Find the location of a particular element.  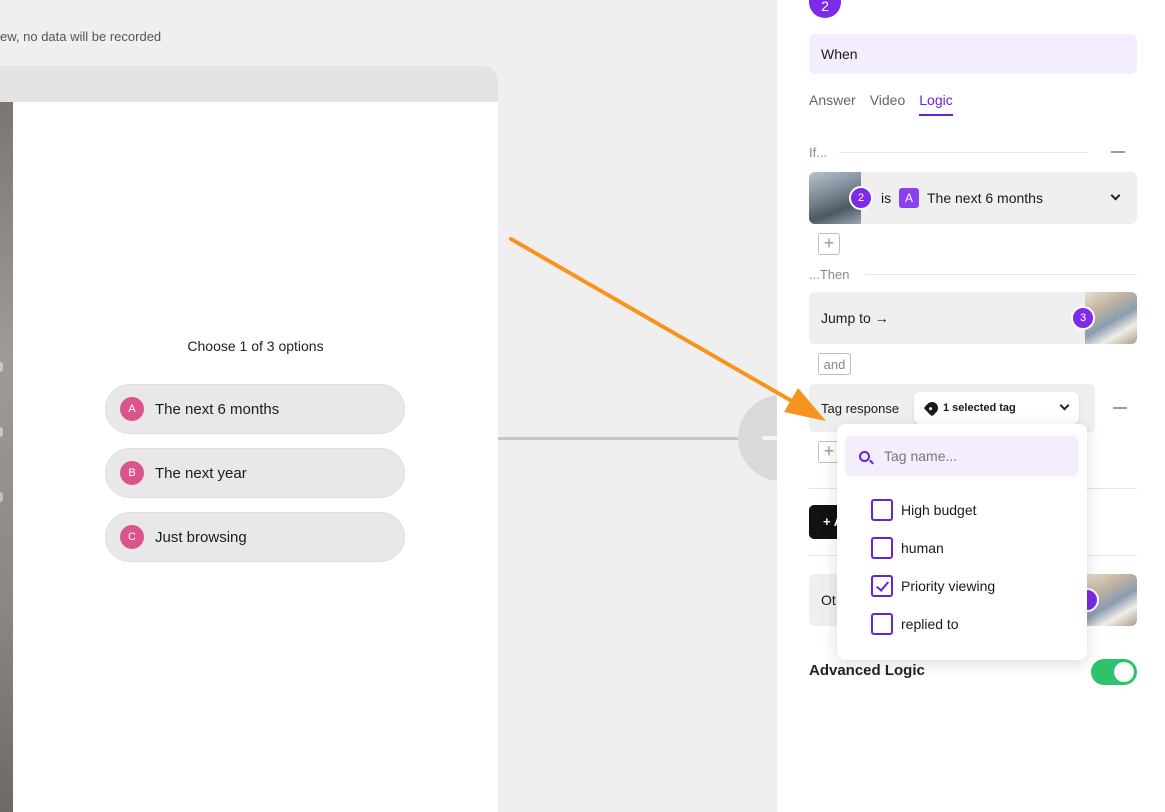

panel-tabs: Answer Video Logic is located at coordinates (881, 104).